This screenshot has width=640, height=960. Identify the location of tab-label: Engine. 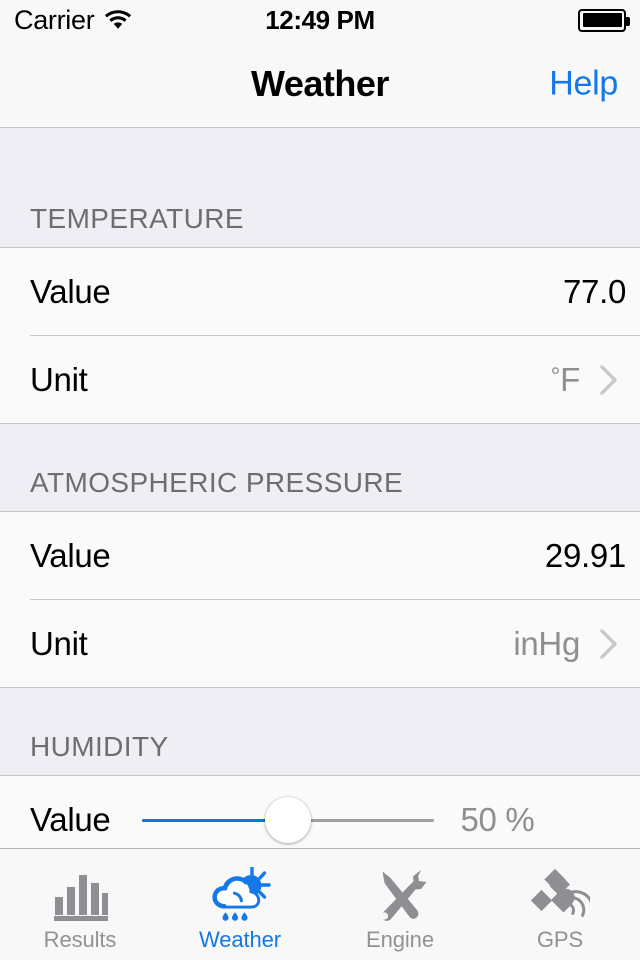
(400, 939).